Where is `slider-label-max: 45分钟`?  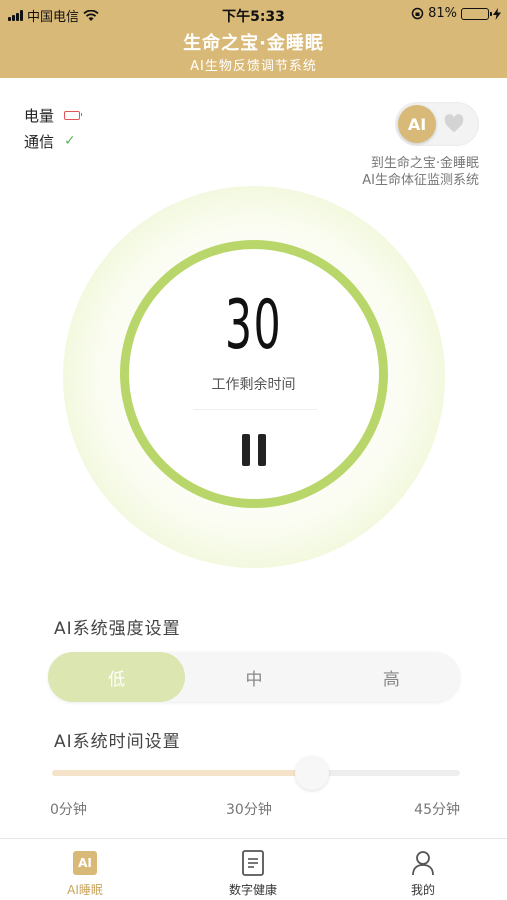
slider-label-max: 45分钟 is located at coordinates (437, 810).